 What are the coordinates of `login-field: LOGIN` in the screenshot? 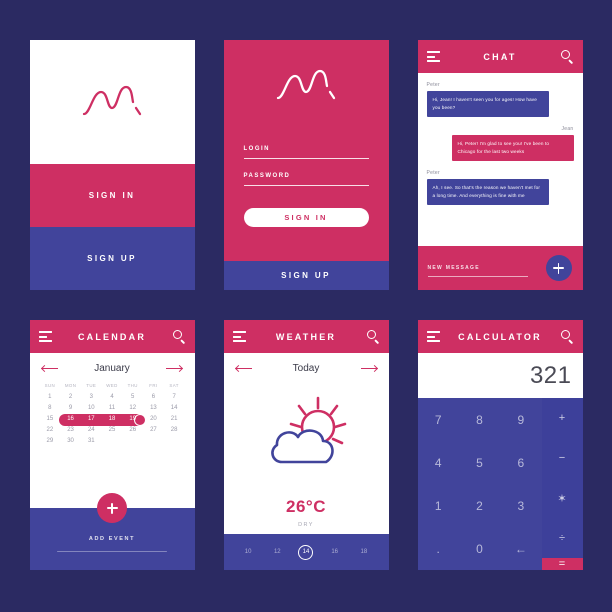 It's located at (306, 152).